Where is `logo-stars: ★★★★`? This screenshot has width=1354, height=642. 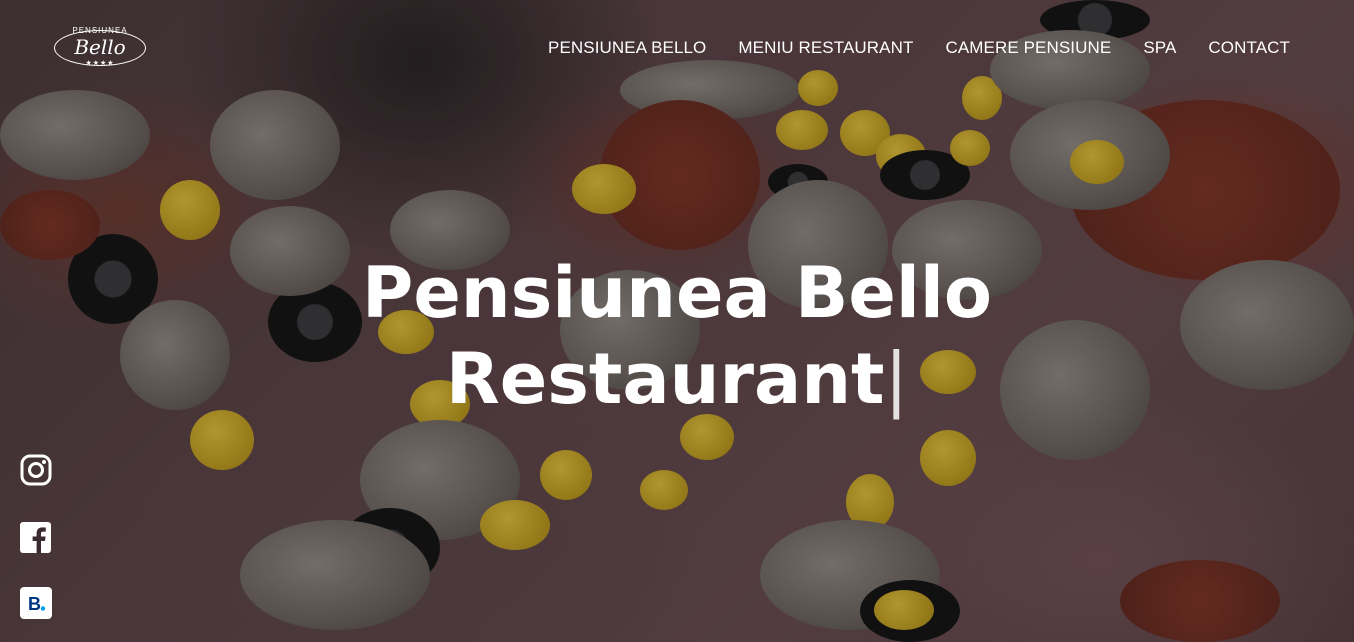 logo-stars: ★★★★ is located at coordinates (100, 63).